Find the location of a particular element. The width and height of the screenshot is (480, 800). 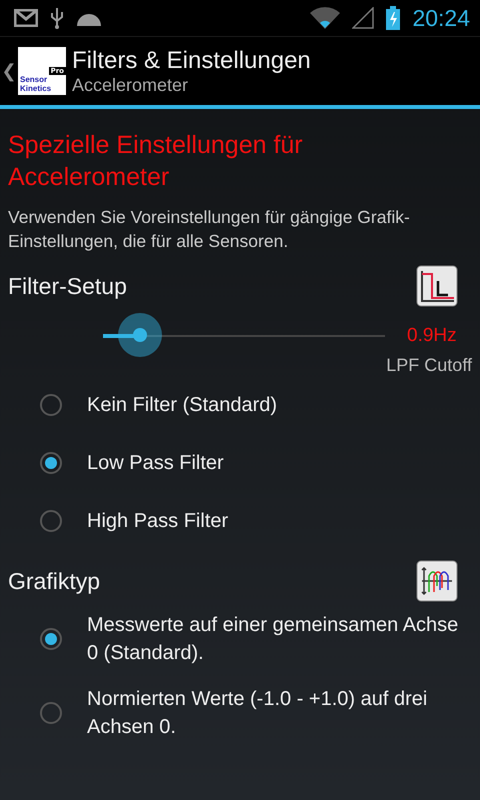

graph-type-icon is located at coordinates (437, 581).